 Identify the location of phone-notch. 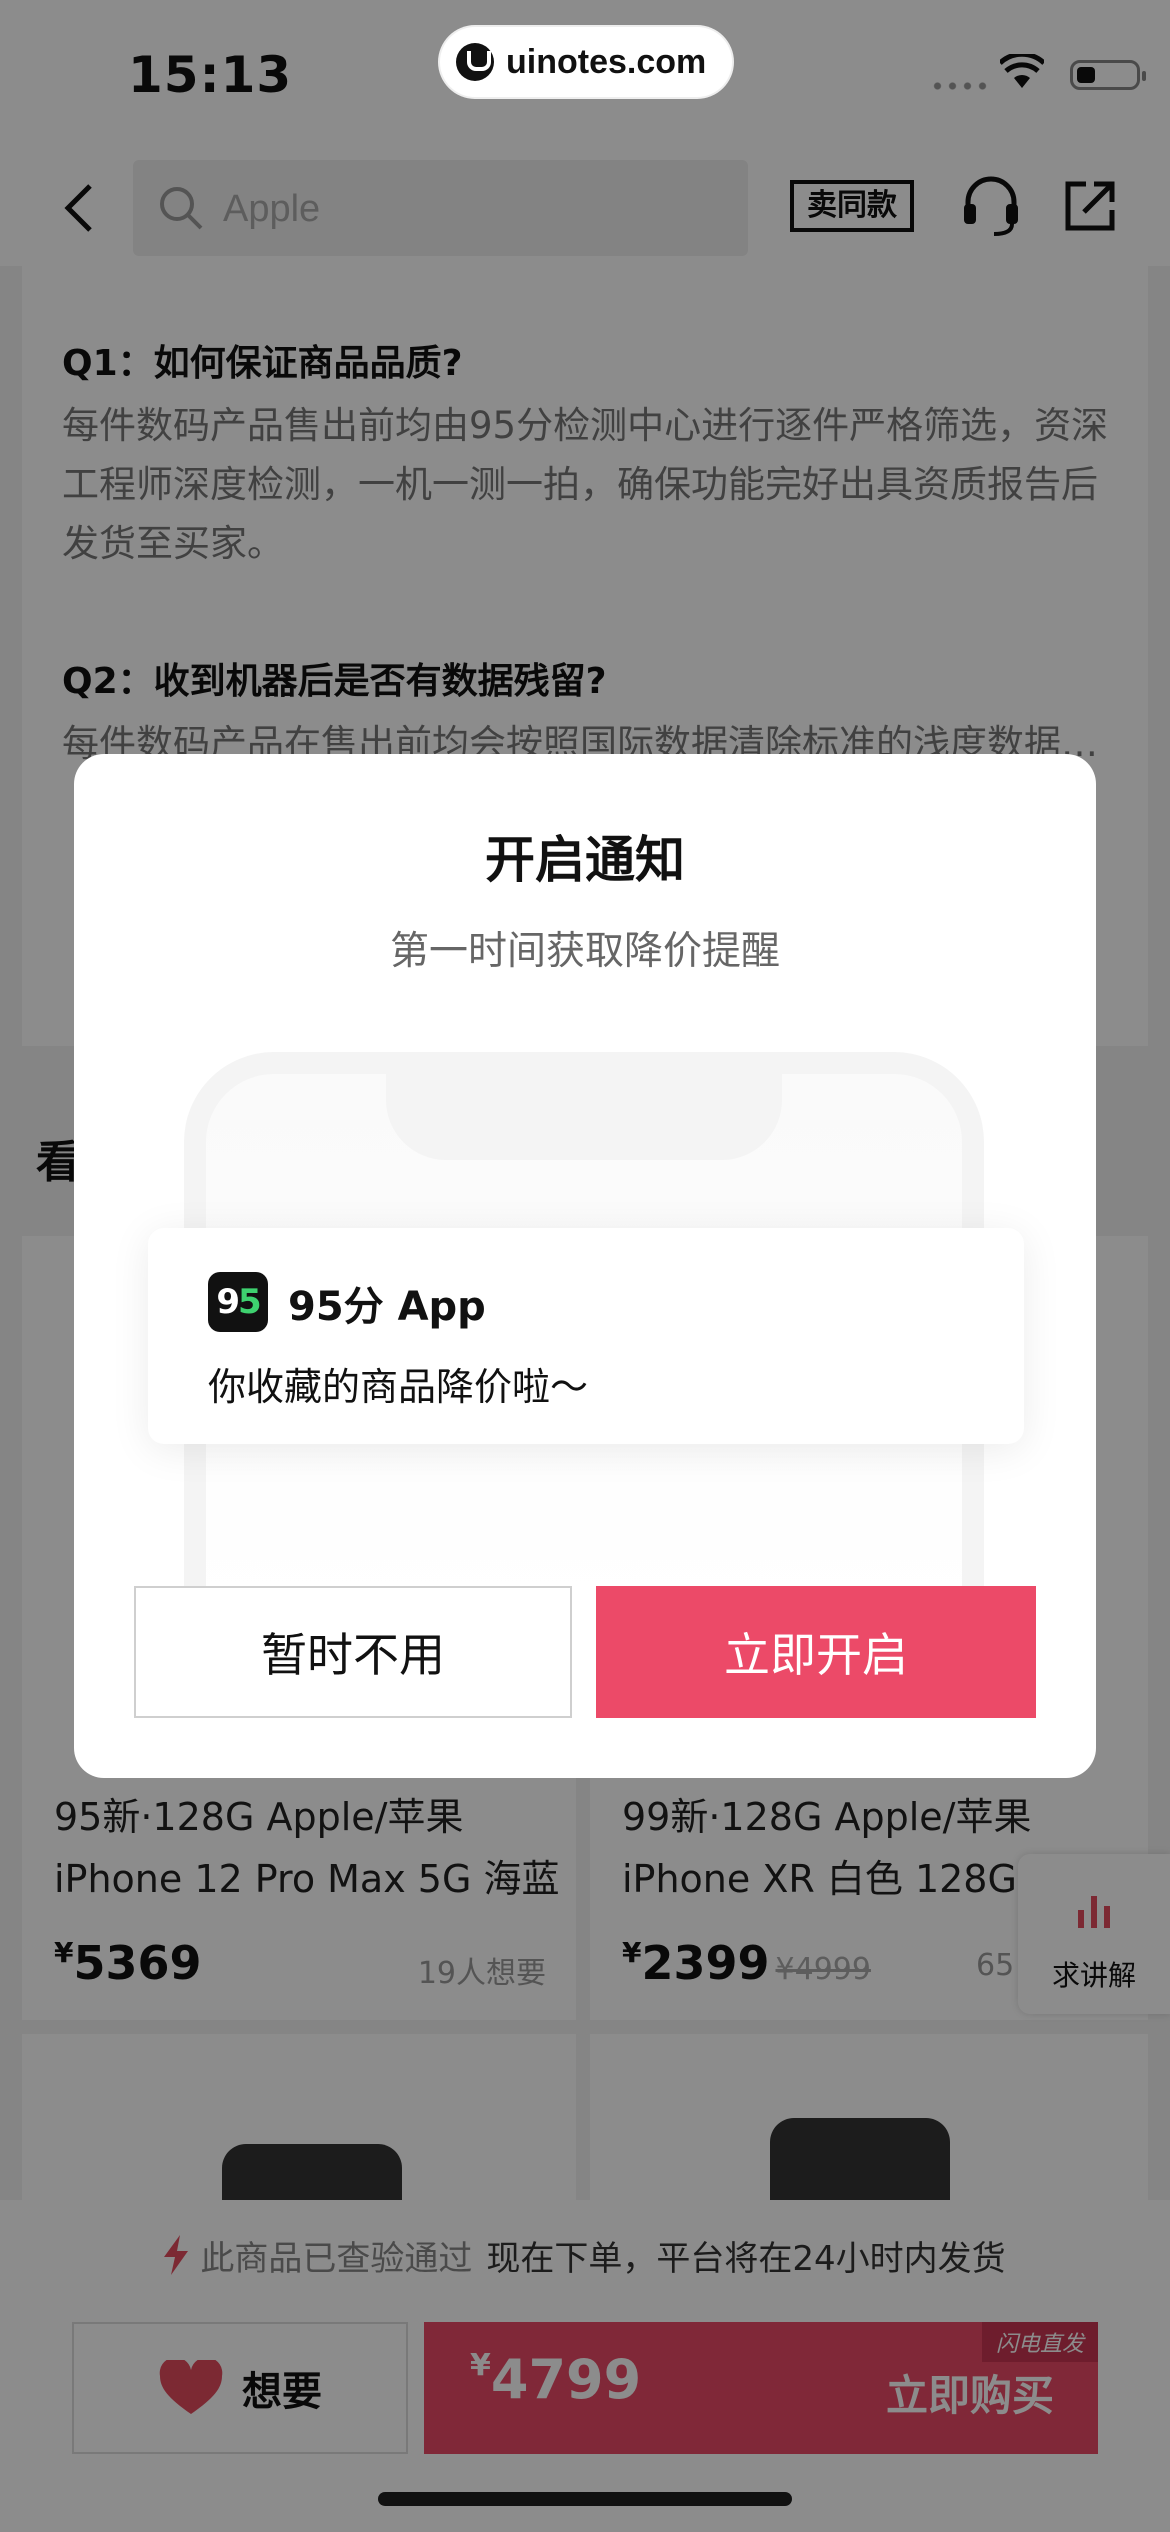
(584, 1106).